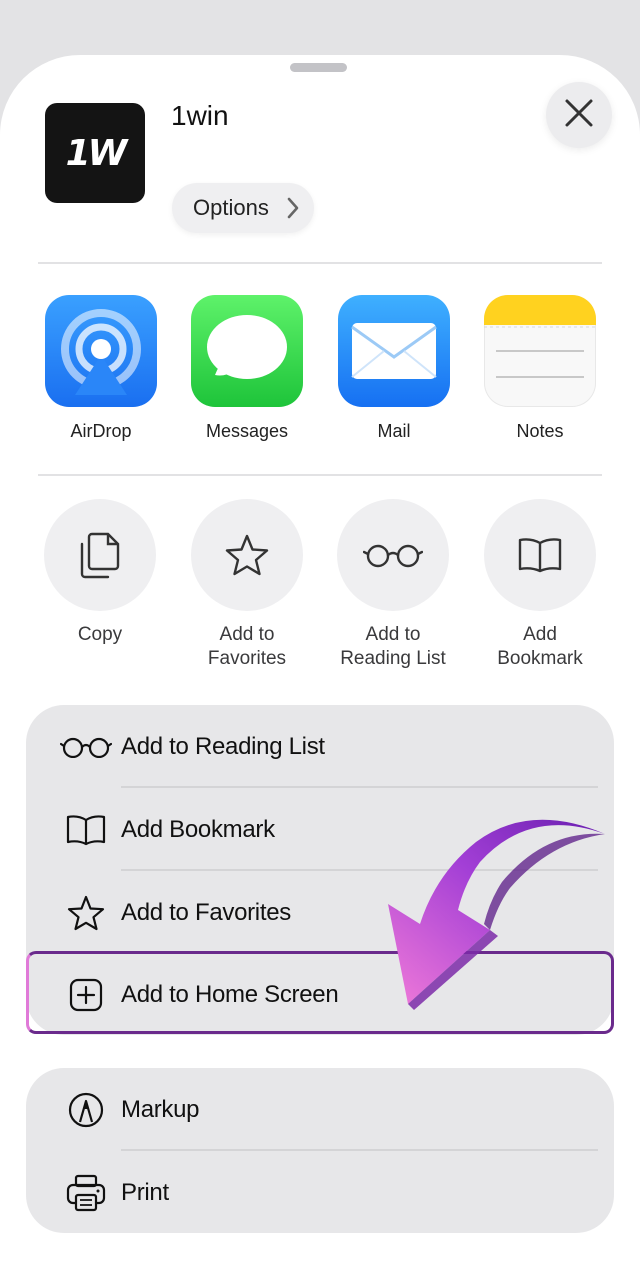  I want to click on action-copy: Copy, so click(100, 573).